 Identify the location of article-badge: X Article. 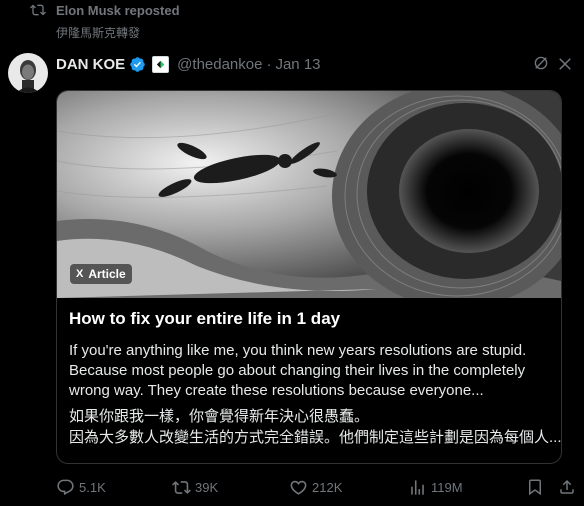
(101, 274).